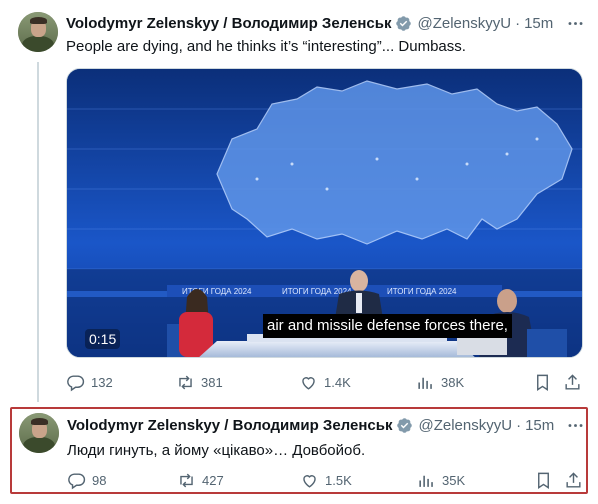 Image resolution: width=598 pixels, height=504 pixels. I want to click on views-button: 38K, so click(440, 382).